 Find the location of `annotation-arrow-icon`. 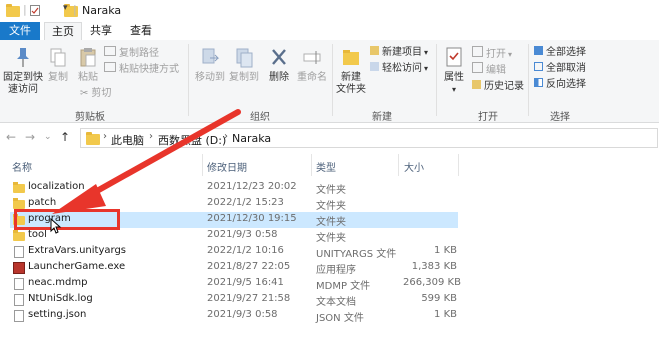

annotation-arrow-icon is located at coordinates (146, 161).